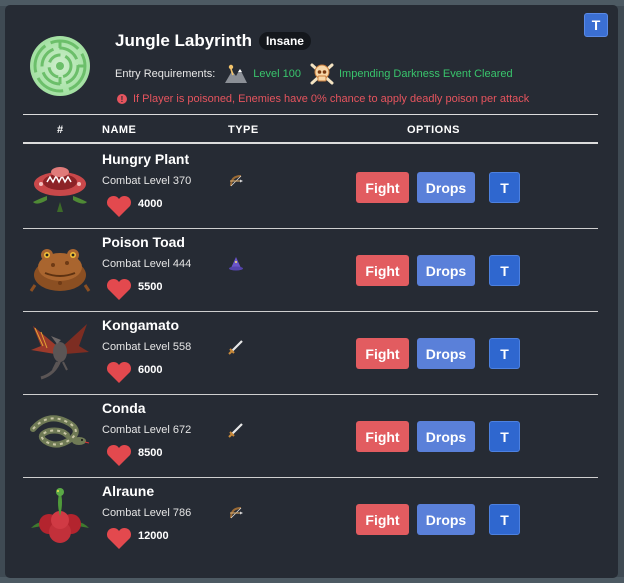  What do you see at coordinates (60, 183) in the screenshot?
I see `hungry-plant-image` at bounding box center [60, 183].